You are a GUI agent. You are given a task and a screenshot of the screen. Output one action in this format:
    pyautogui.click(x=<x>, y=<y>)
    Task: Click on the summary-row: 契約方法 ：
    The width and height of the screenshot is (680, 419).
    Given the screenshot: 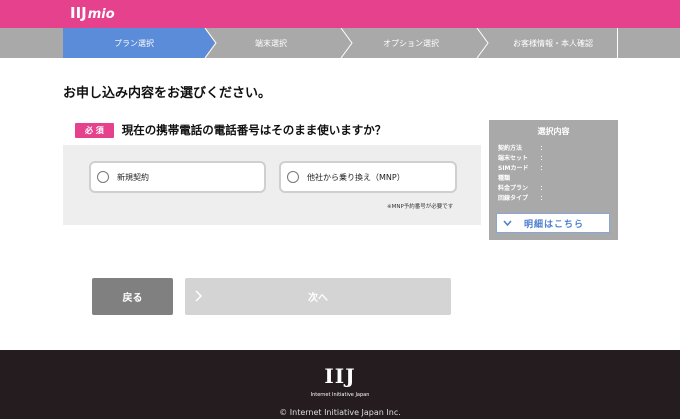 What is the action you would take?
    pyautogui.click(x=523, y=147)
    